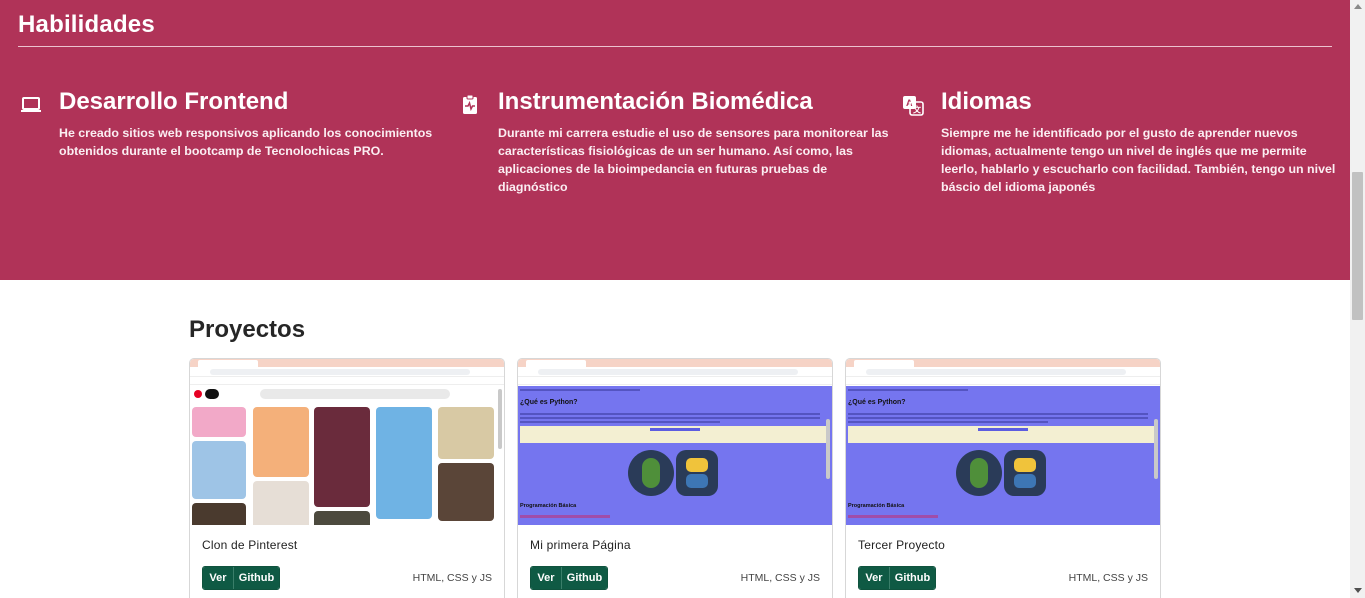  I want to click on projects-title: Proyectos, so click(247, 329).